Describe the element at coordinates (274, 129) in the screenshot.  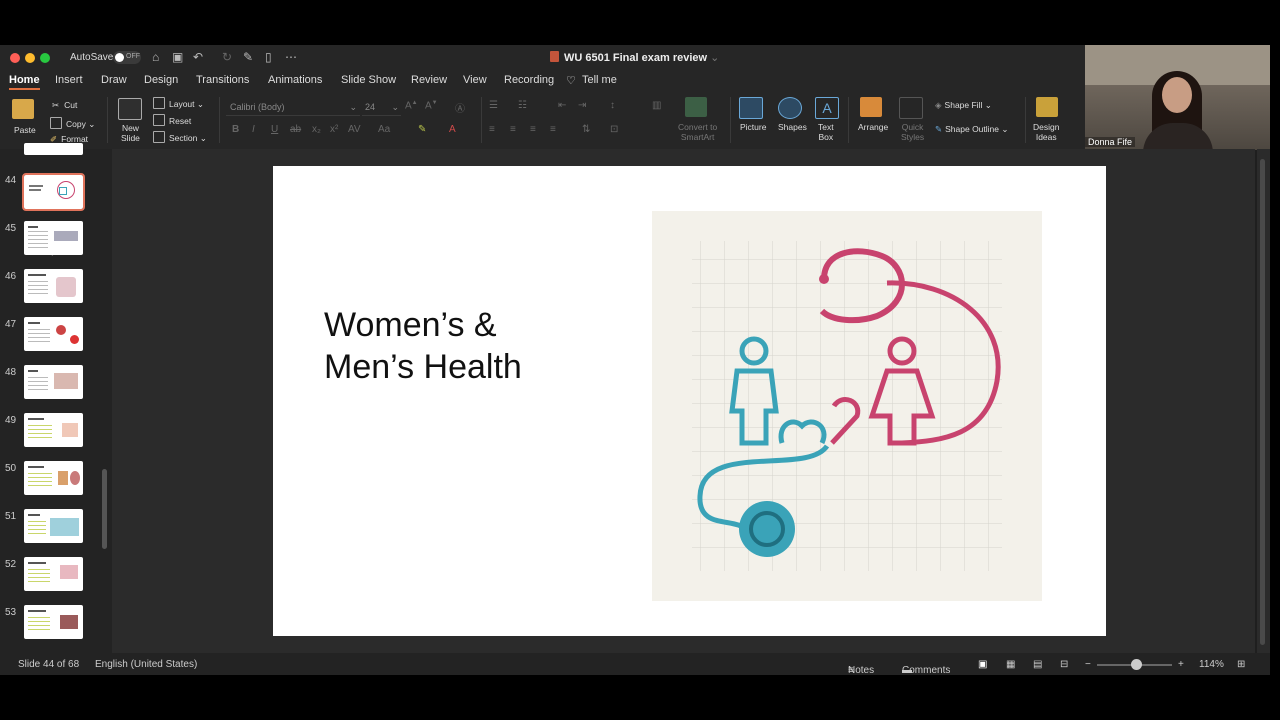
I see `underline-icon: U` at that location.